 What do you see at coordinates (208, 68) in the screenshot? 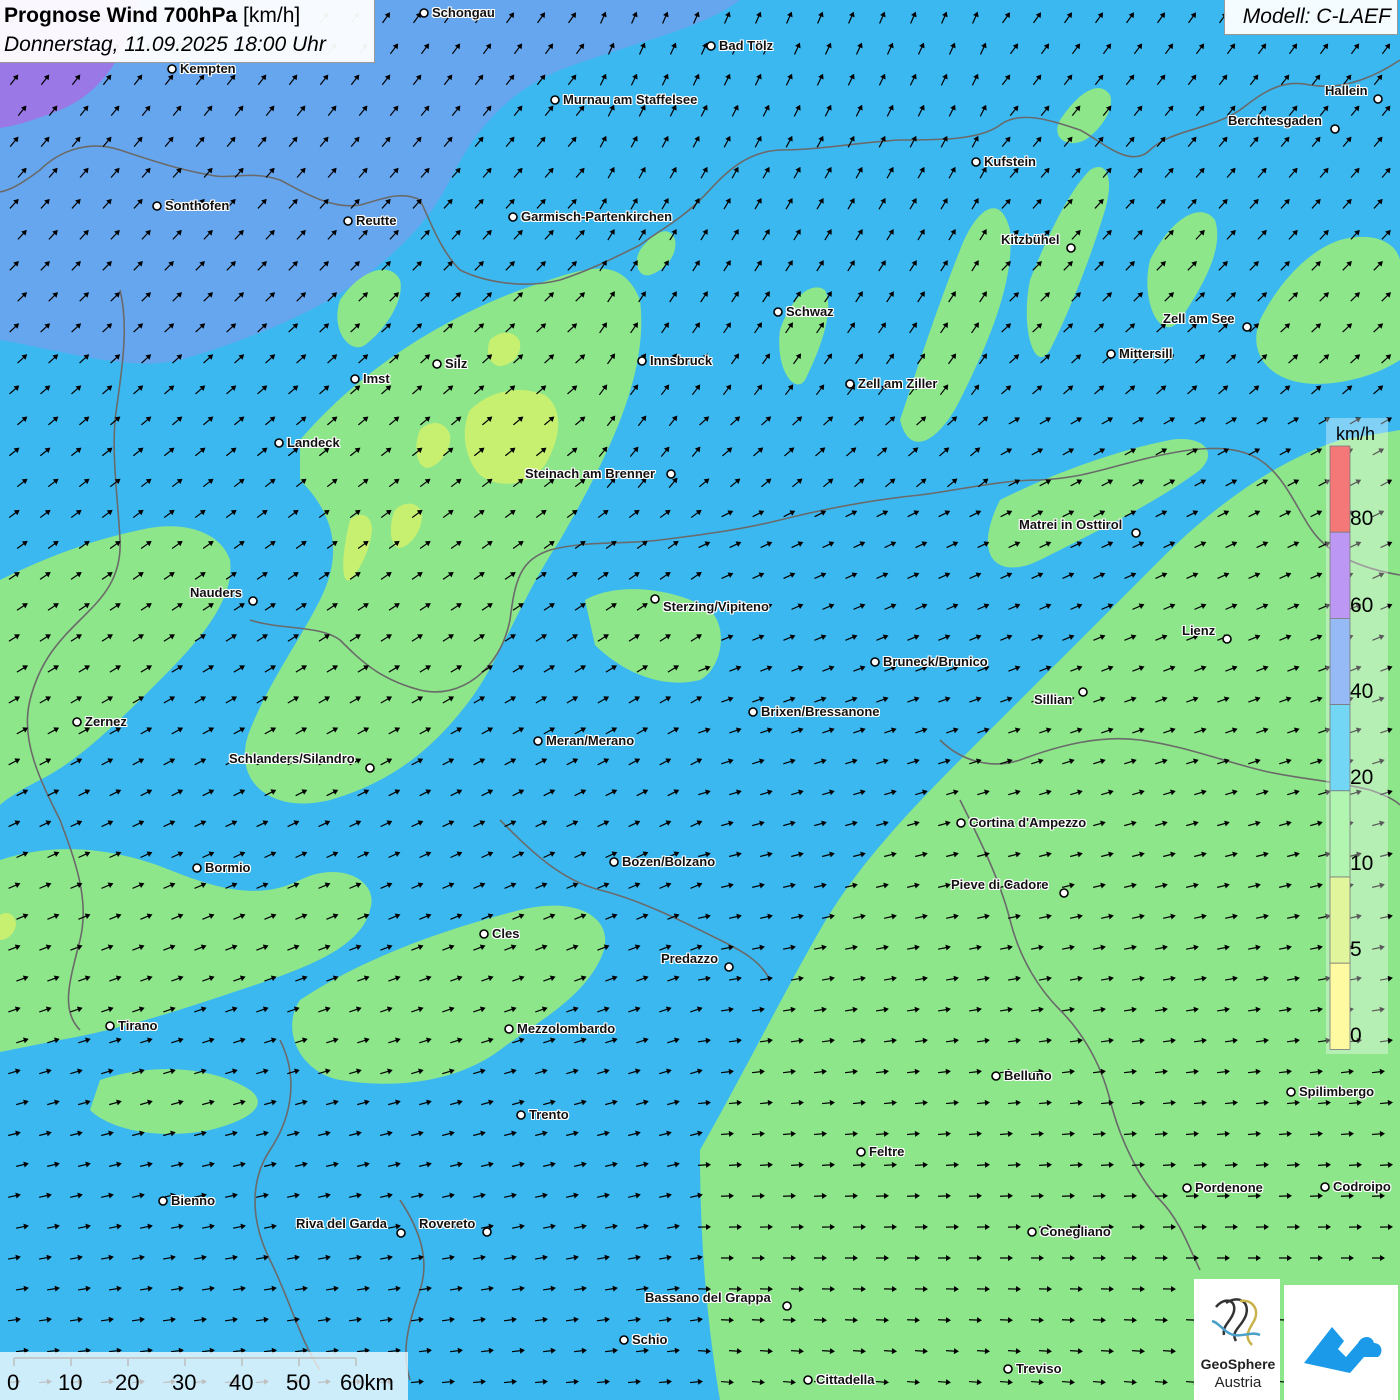
I see `city-label: Kempten` at bounding box center [208, 68].